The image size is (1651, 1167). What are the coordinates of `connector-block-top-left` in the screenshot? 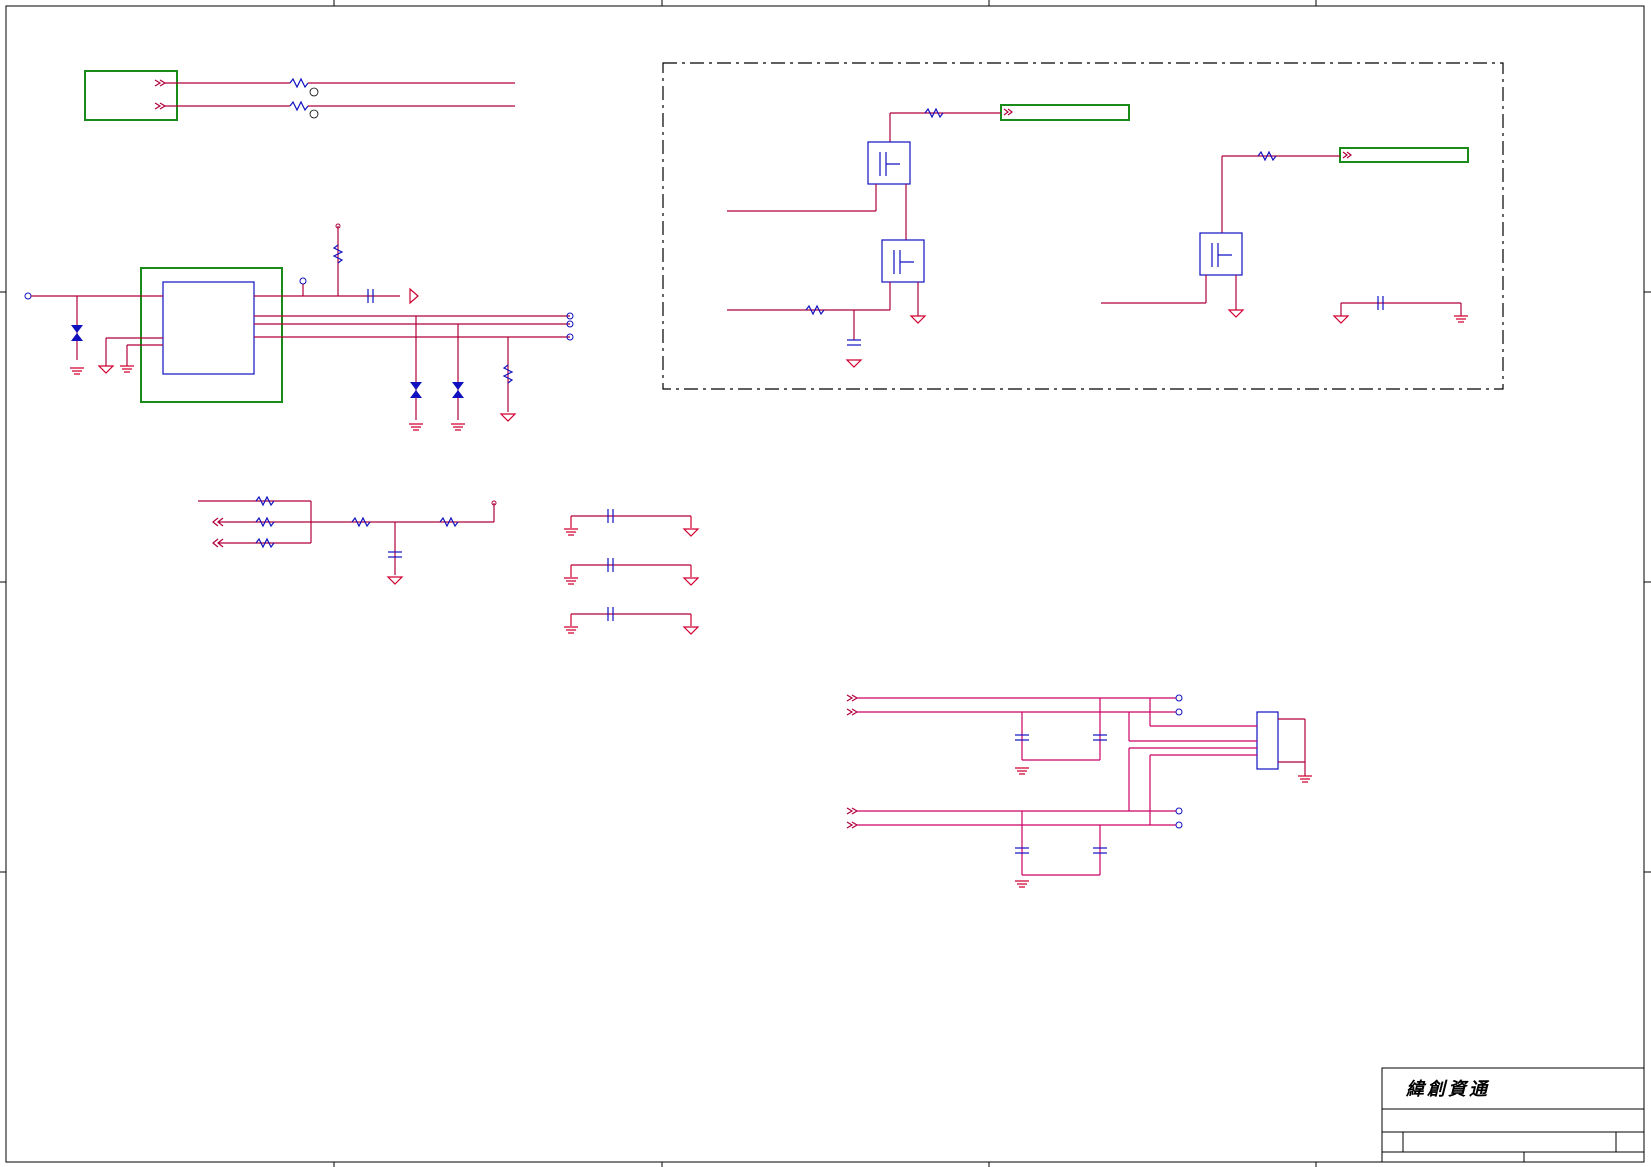 It's located at (299, 95).